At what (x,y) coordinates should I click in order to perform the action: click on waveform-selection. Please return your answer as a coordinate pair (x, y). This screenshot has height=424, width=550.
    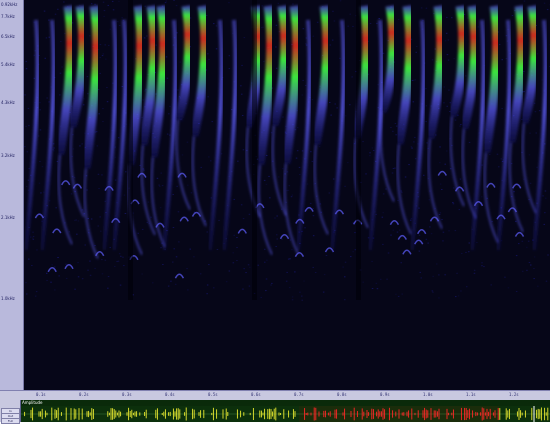
    Looking at the image, I should click on (399, 414).